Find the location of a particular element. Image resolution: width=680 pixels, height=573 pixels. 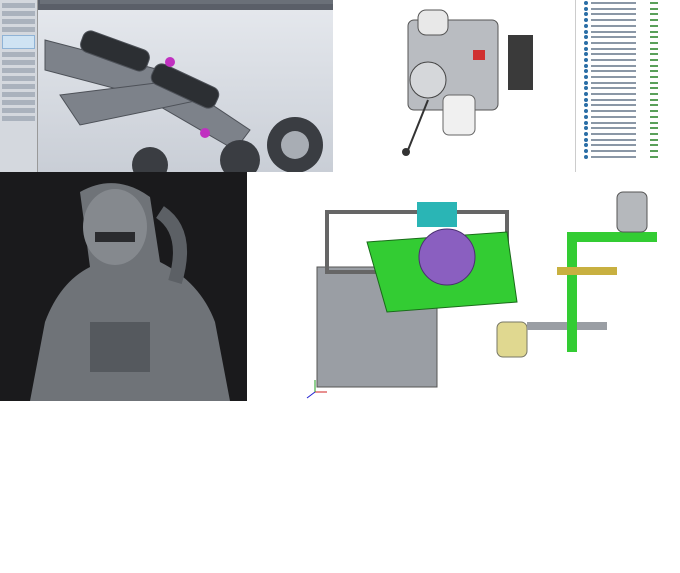

feature-tree is located at coordinates (627, 86).